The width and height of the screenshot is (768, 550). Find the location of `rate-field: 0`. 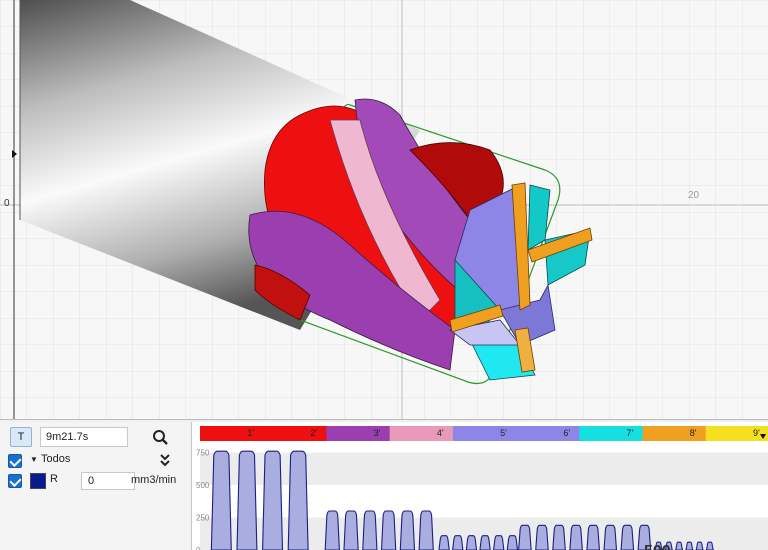

rate-field: 0 is located at coordinates (108, 481).